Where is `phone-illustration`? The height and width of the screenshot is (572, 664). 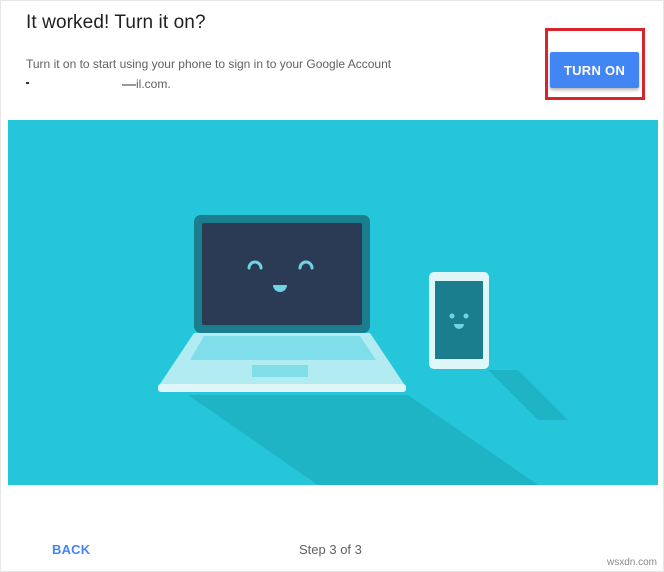 phone-illustration is located at coordinates (459, 320).